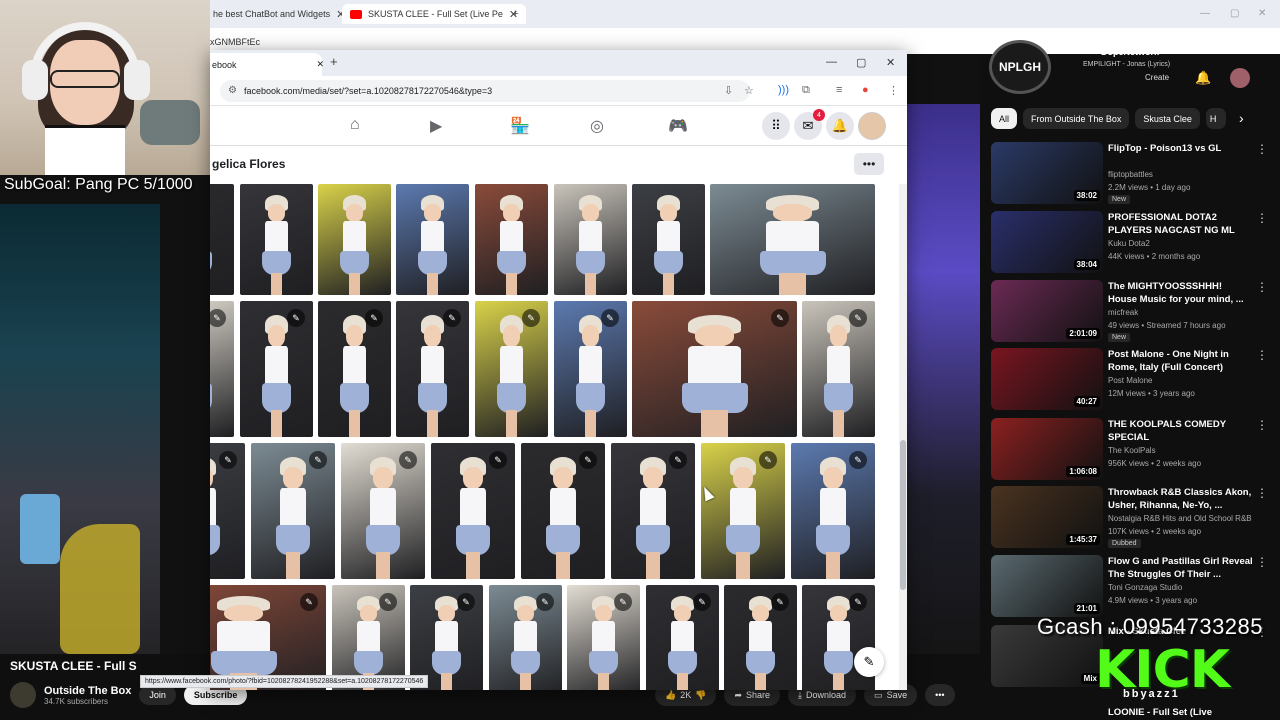 This screenshot has height=720, width=1280. What do you see at coordinates (1240, 78) in the screenshot?
I see `avatar` at bounding box center [1240, 78].